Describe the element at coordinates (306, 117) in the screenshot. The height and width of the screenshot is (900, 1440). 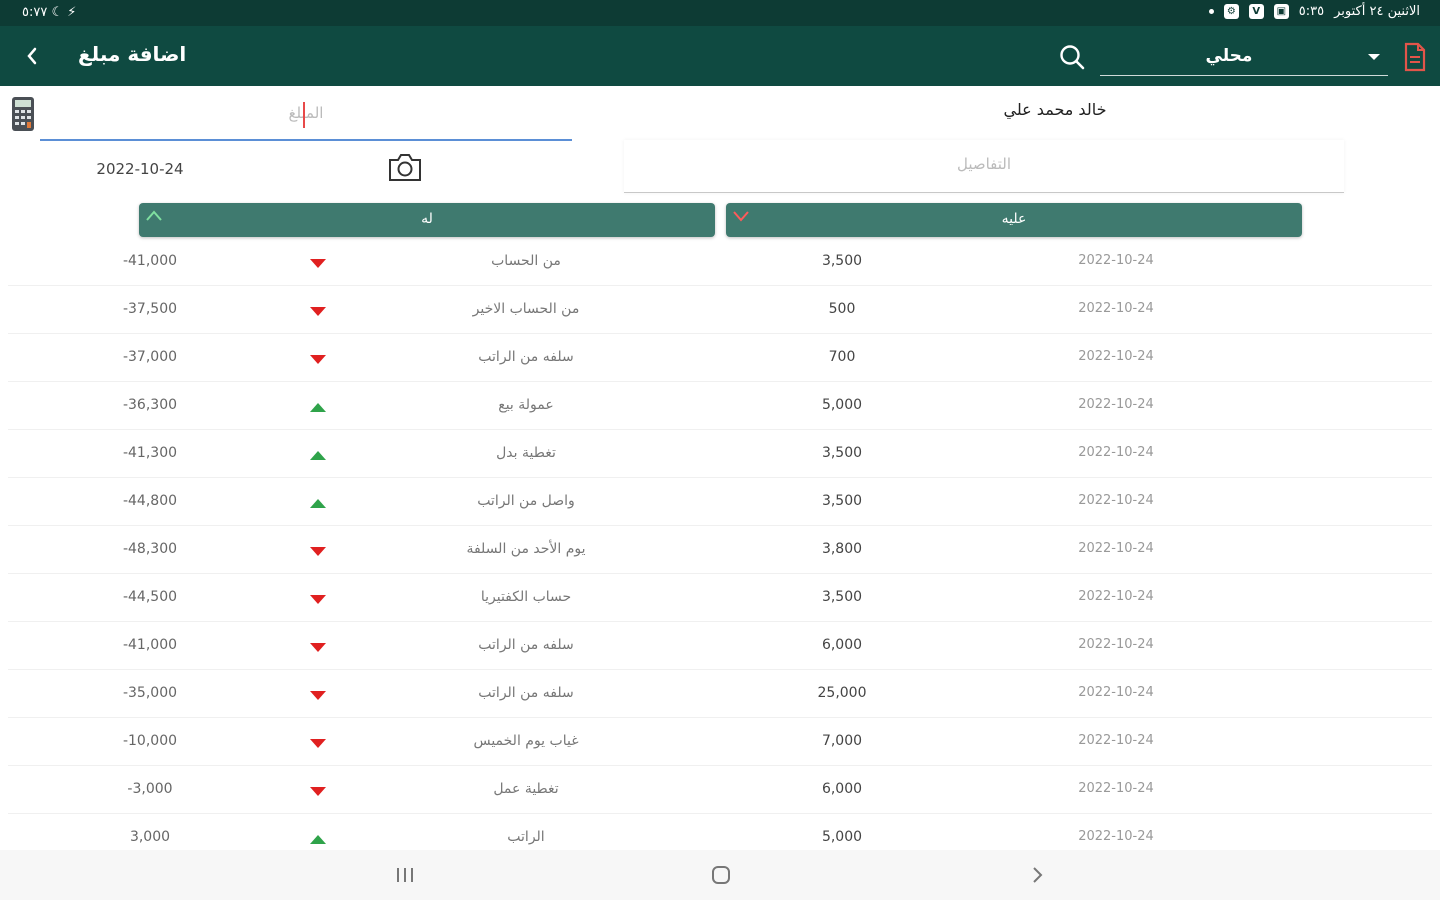
I see `amount-input: المبلغ` at that location.